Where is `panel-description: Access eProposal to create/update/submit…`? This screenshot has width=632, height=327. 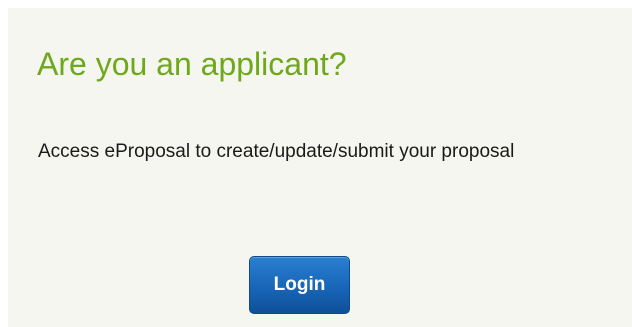
panel-description: Access eProposal to create/update/submit… is located at coordinates (276, 151).